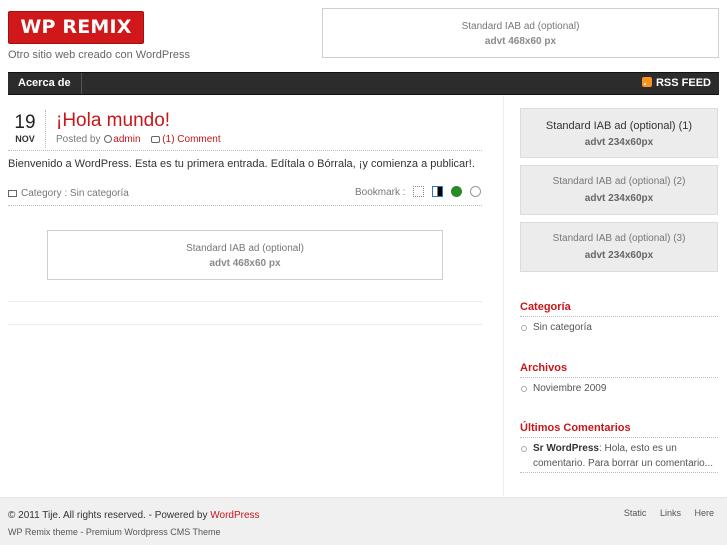 The width and height of the screenshot is (727, 545). Describe the element at coordinates (575, 428) in the screenshot. I see `sidebar-comments-title: Últimos Comentarios` at that location.